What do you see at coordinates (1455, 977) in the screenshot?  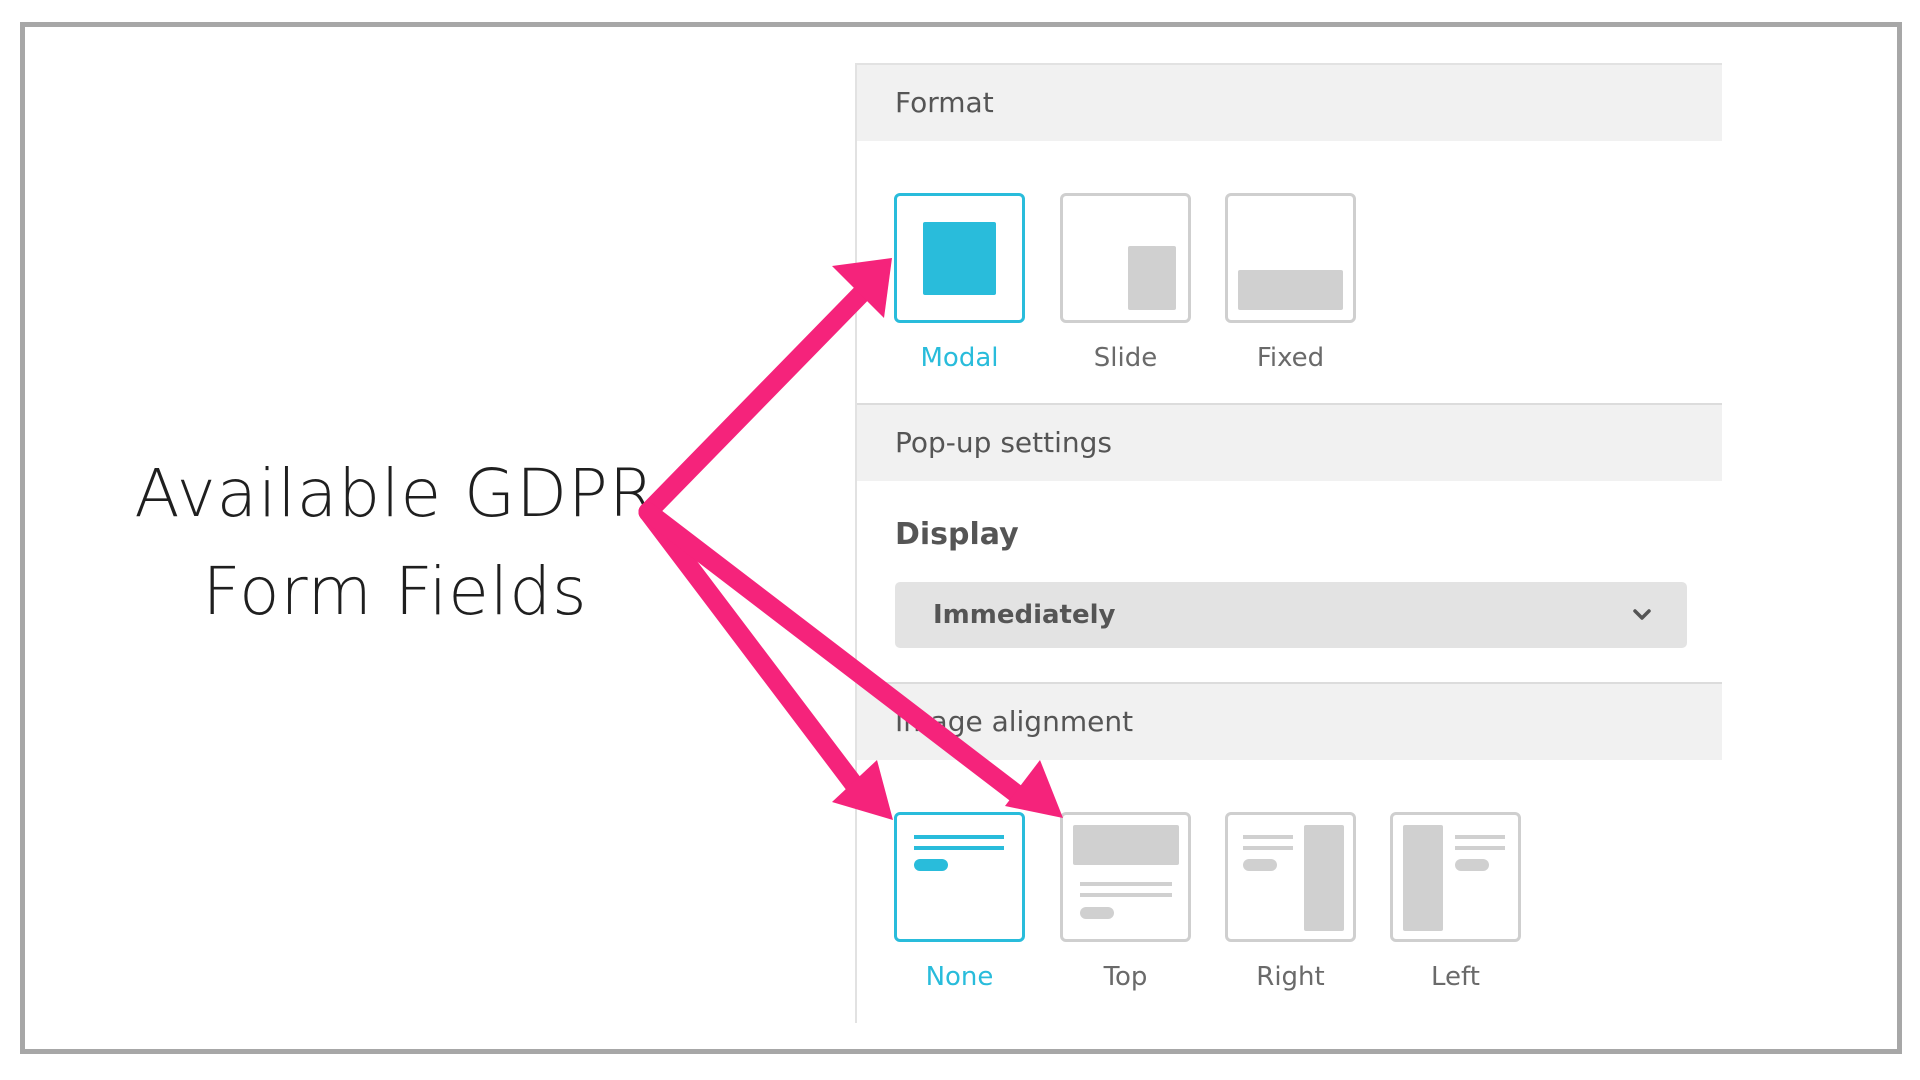 I see `alignment-option-label: Left` at bounding box center [1455, 977].